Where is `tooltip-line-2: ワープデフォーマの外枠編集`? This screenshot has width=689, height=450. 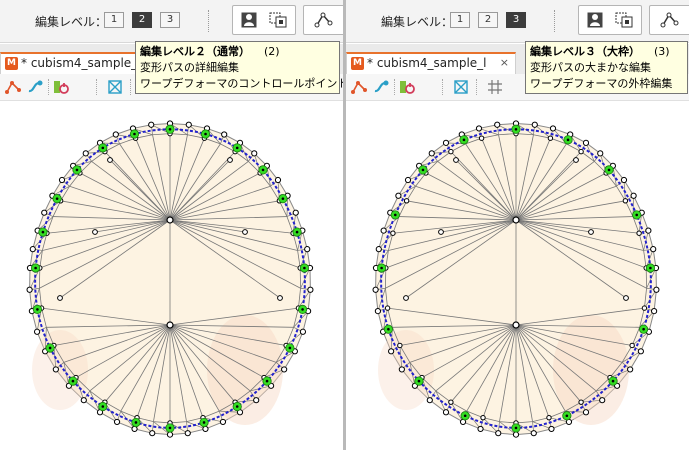
tooltip-line-2: ワープデフォーマの外枠編集 is located at coordinates (601, 83).